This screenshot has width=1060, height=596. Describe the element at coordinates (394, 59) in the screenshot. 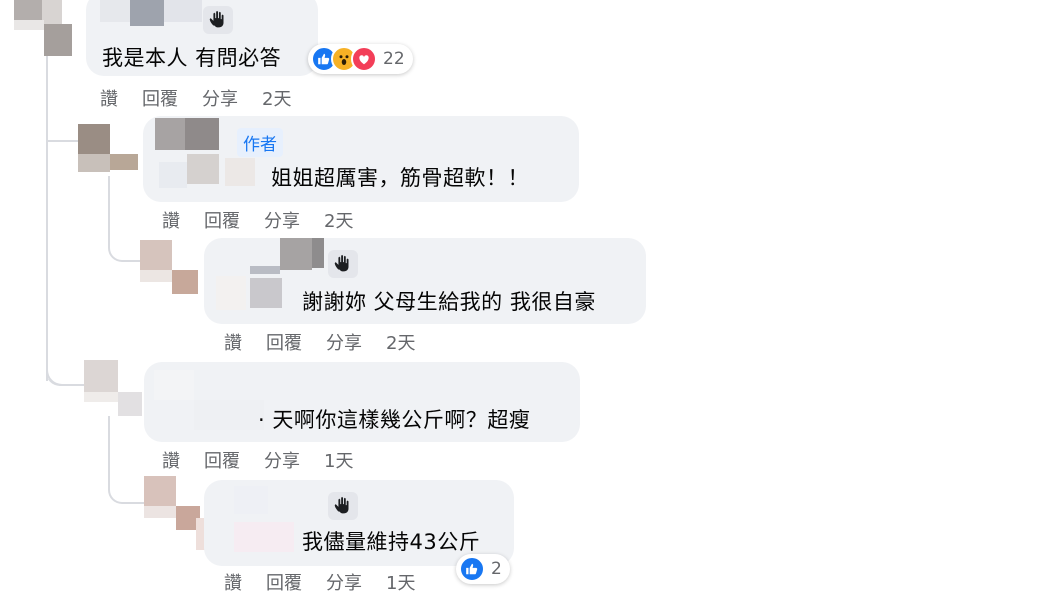

I see `reaction-count: 22` at that location.